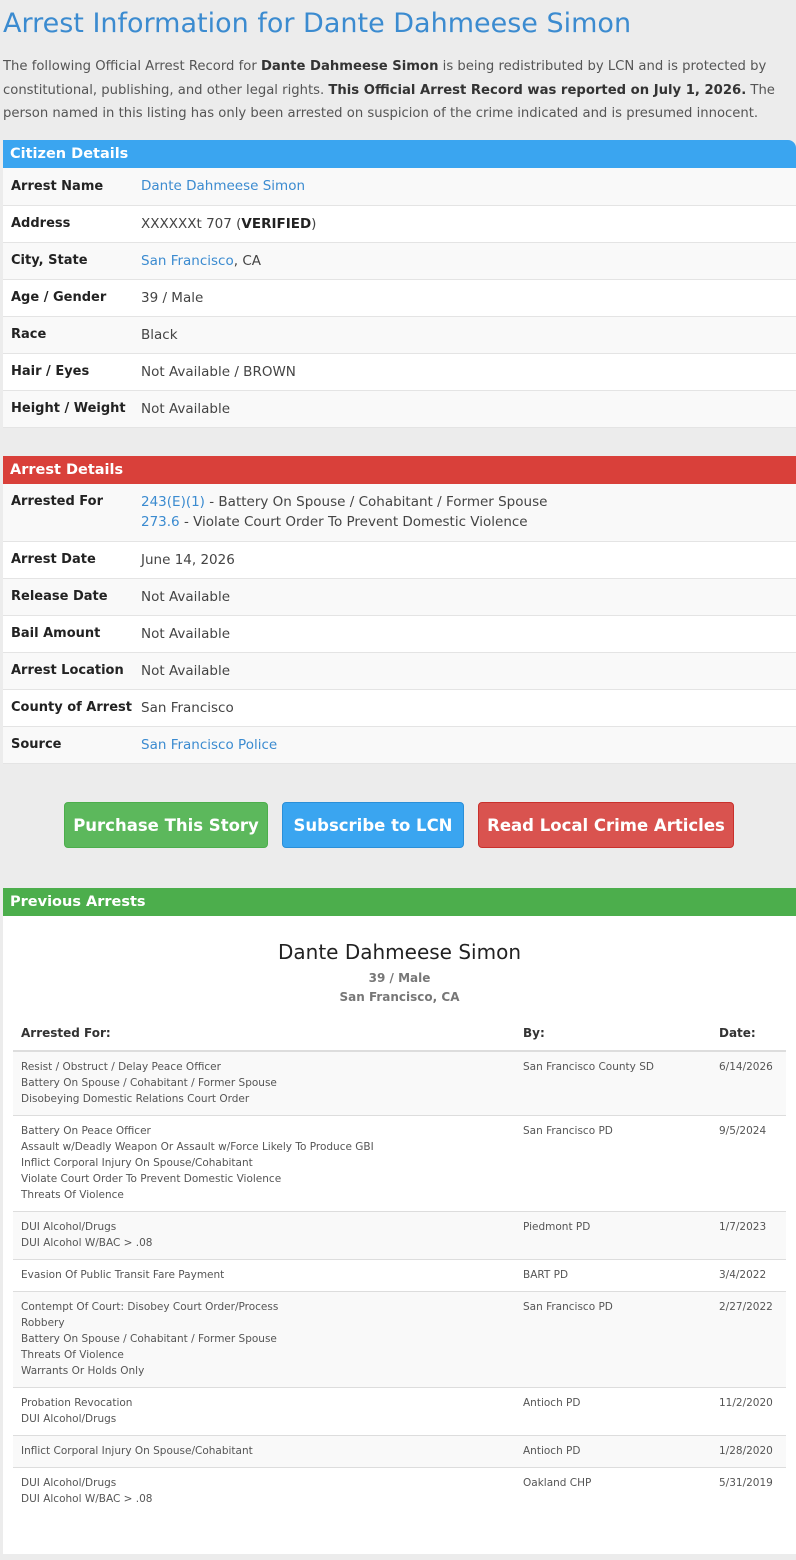  I want to click on detail-label: Race, so click(68, 335).